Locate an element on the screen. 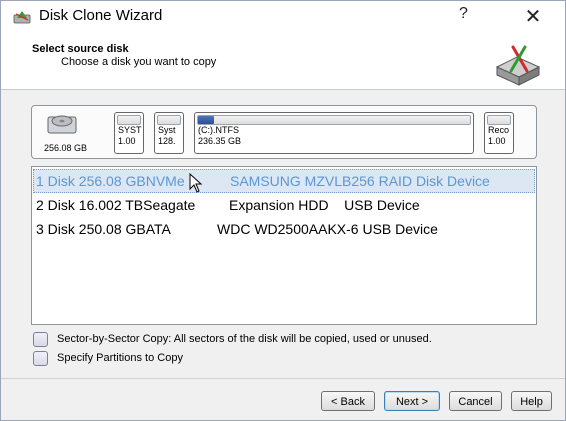  partition-system-1: SYST 1.00 is located at coordinates (129, 133).